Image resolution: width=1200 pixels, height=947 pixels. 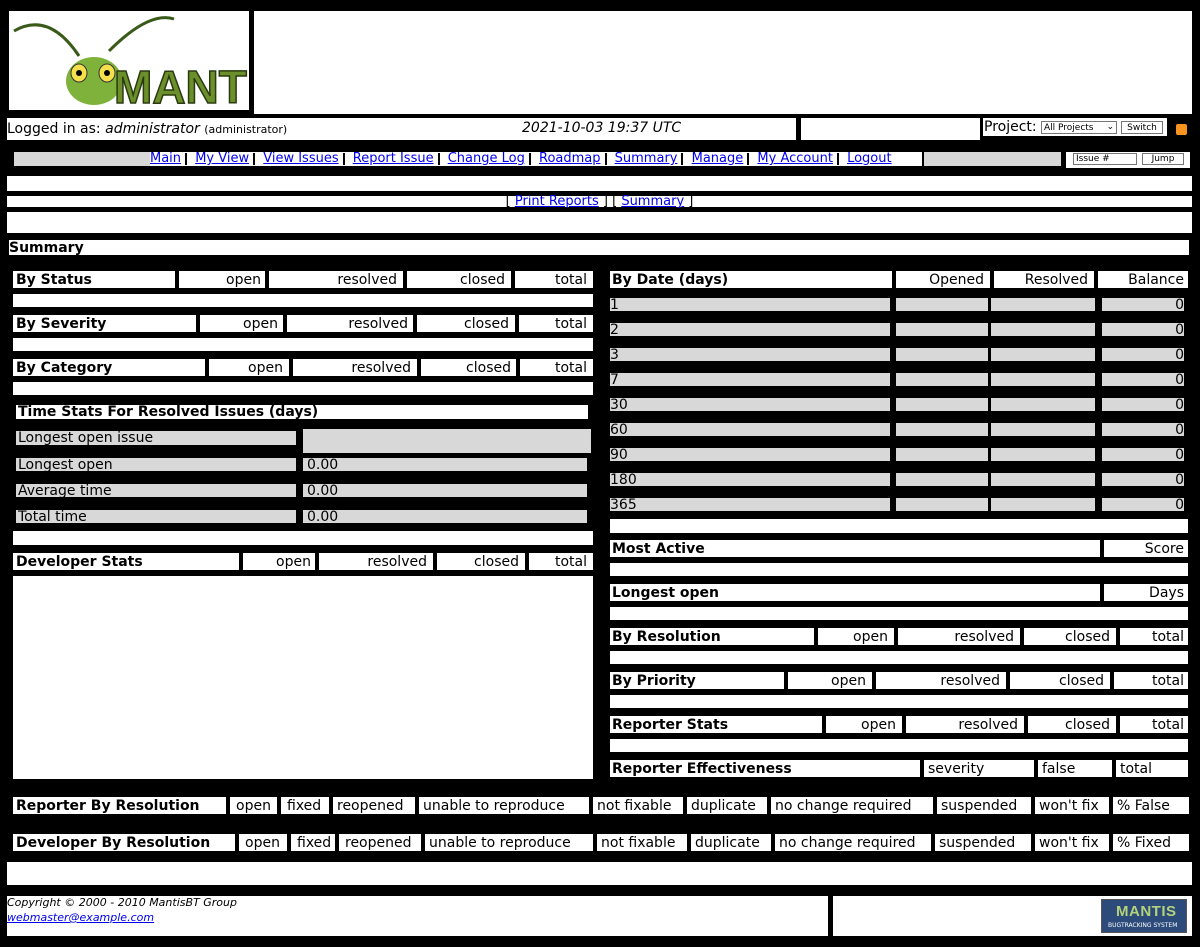 What do you see at coordinates (1144, 916) in the screenshot?
I see `mantis-badge: MANTIS BUGTRACKING SYSTEM` at bounding box center [1144, 916].